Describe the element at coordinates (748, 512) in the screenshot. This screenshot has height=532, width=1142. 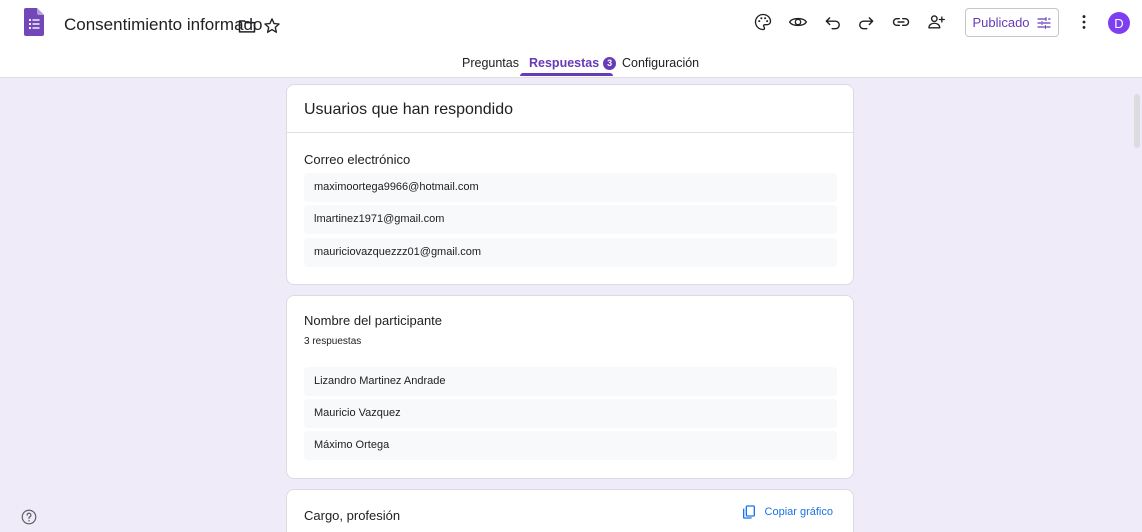
I see `copy-icon` at that location.